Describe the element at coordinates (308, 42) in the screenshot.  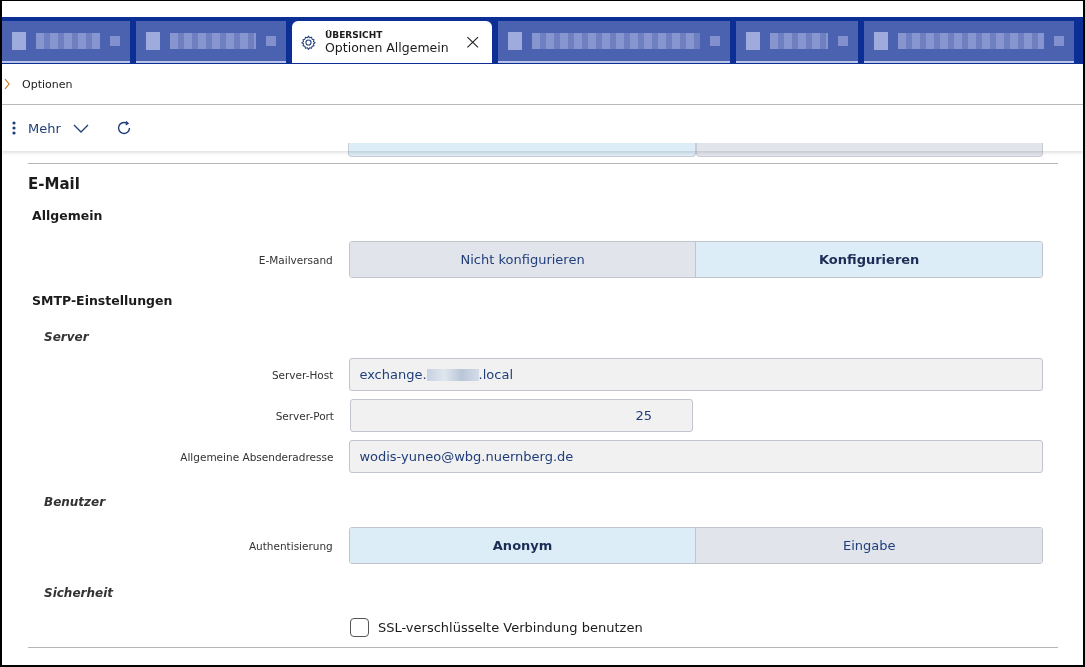
I see `gear-icon` at that location.